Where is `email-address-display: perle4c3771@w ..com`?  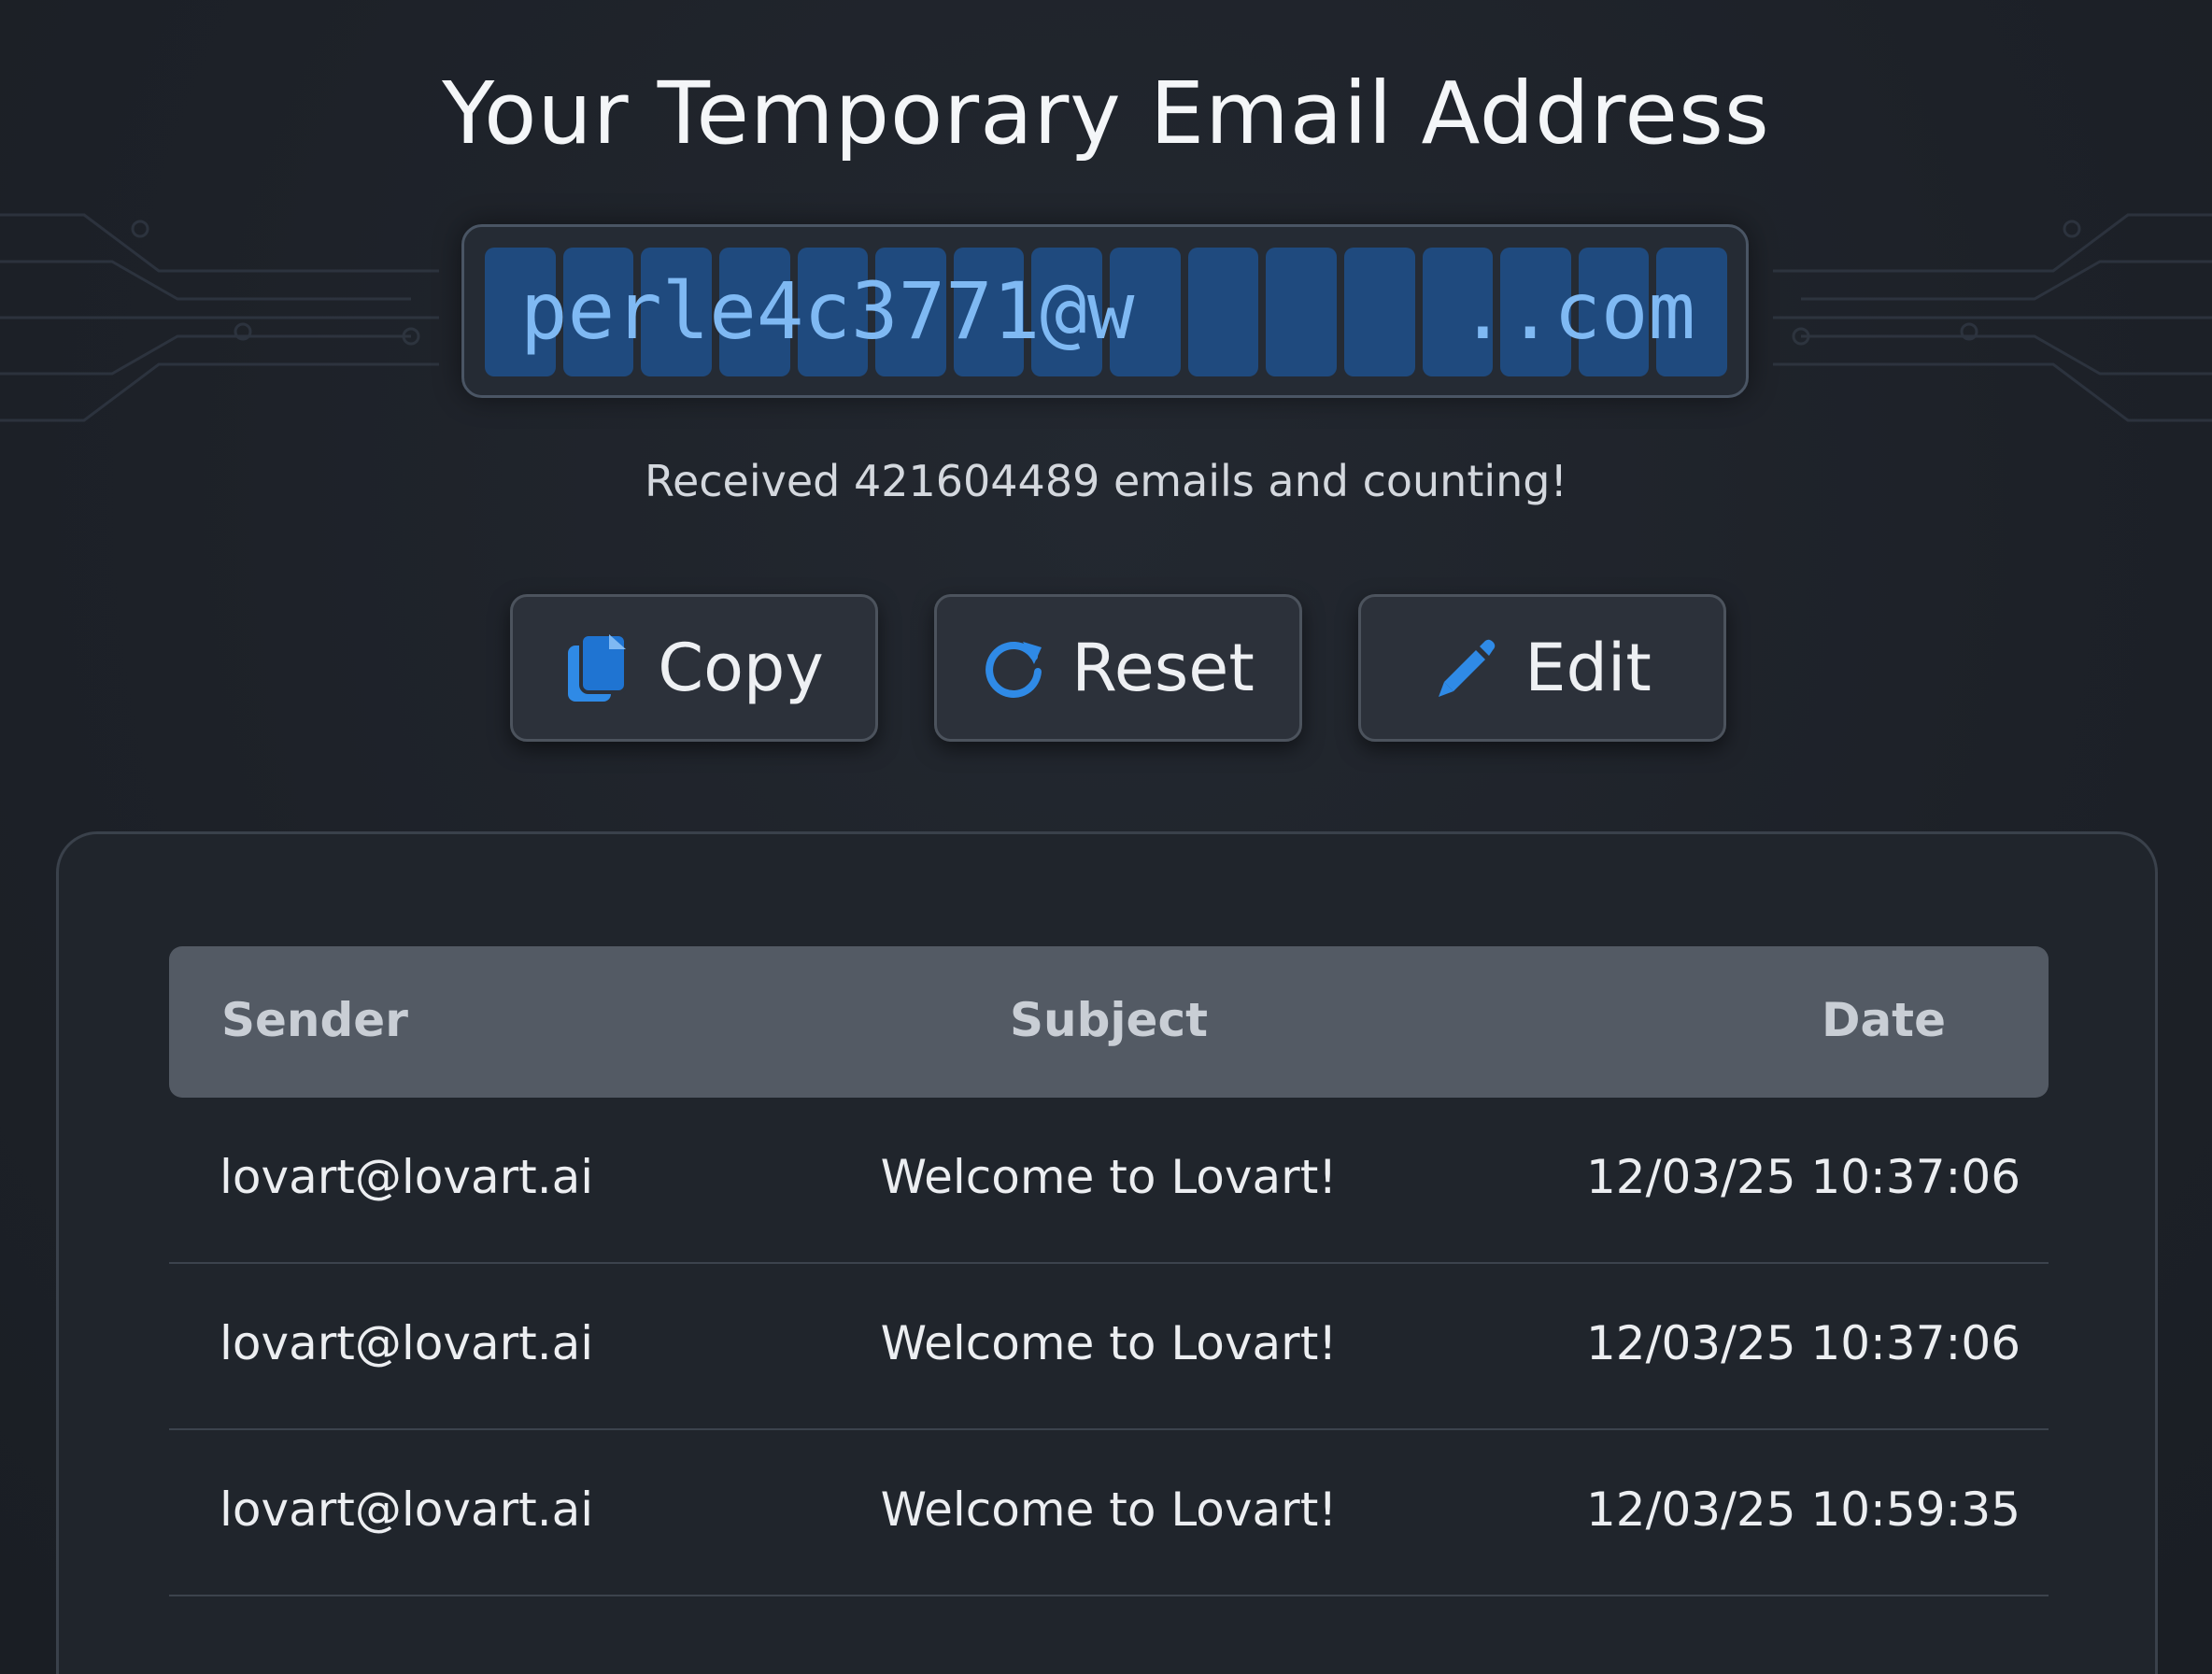
email-address-display: perle4c3771@w ..com is located at coordinates (1105, 311).